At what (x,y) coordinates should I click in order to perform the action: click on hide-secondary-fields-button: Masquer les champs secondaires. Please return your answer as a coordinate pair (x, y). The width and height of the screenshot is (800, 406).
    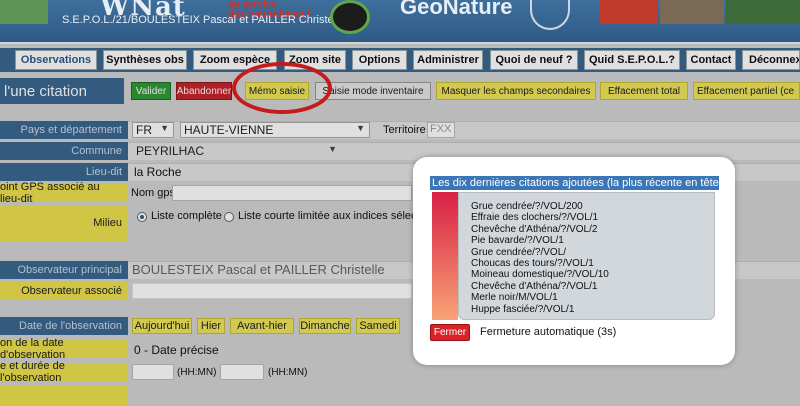
    Looking at the image, I should click on (516, 91).